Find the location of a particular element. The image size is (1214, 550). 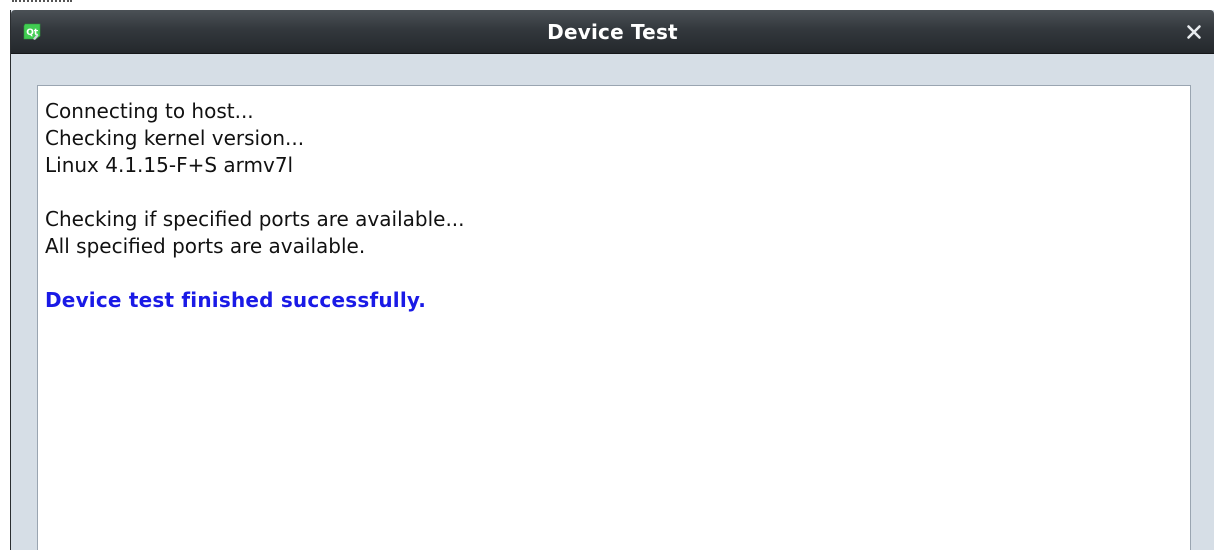

background-window-edge is located at coordinates (42, 3).